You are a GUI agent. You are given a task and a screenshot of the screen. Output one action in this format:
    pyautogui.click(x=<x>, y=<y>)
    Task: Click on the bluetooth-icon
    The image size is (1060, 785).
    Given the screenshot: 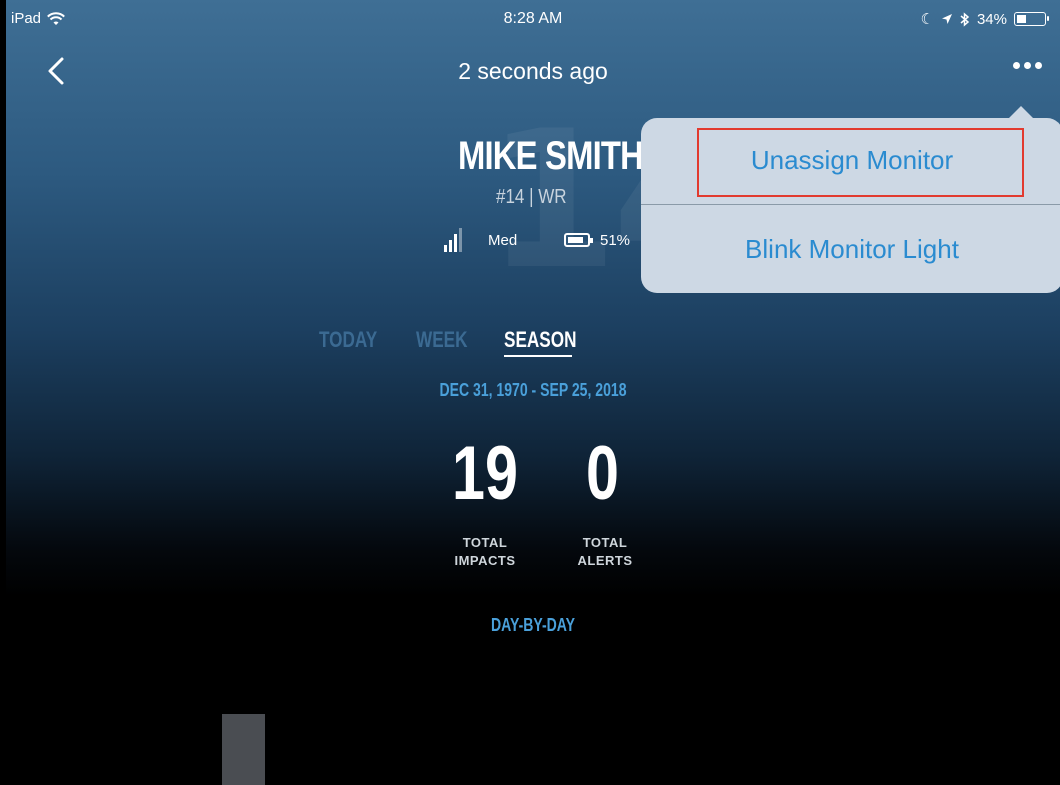 What is the action you would take?
    pyautogui.click(x=965, y=19)
    